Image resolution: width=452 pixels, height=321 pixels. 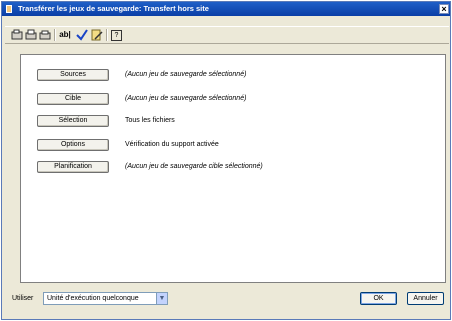 What do you see at coordinates (23, 298) in the screenshot?
I see `use-label: Utiliser` at bounding box center [23, 298].